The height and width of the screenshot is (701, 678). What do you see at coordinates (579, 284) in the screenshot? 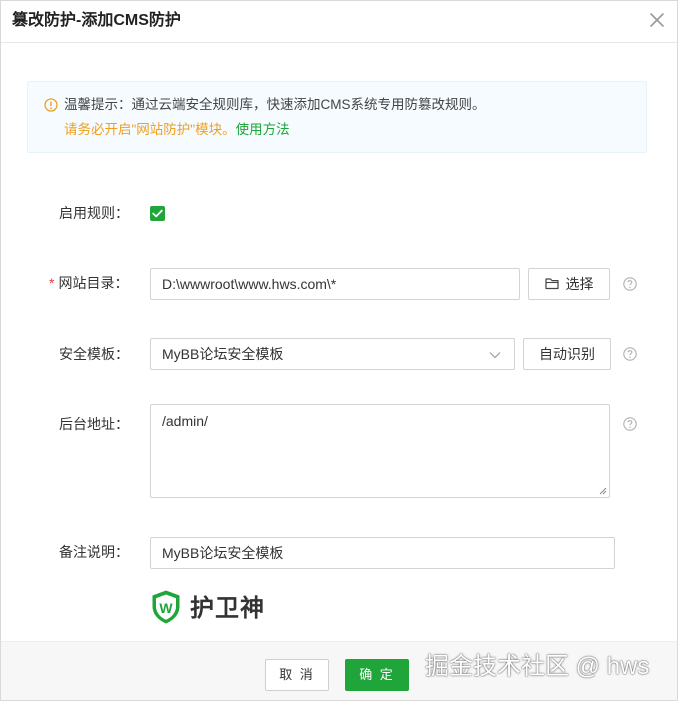
I see `select-dir-button-label: 选择` at bounding box center [579, 284].